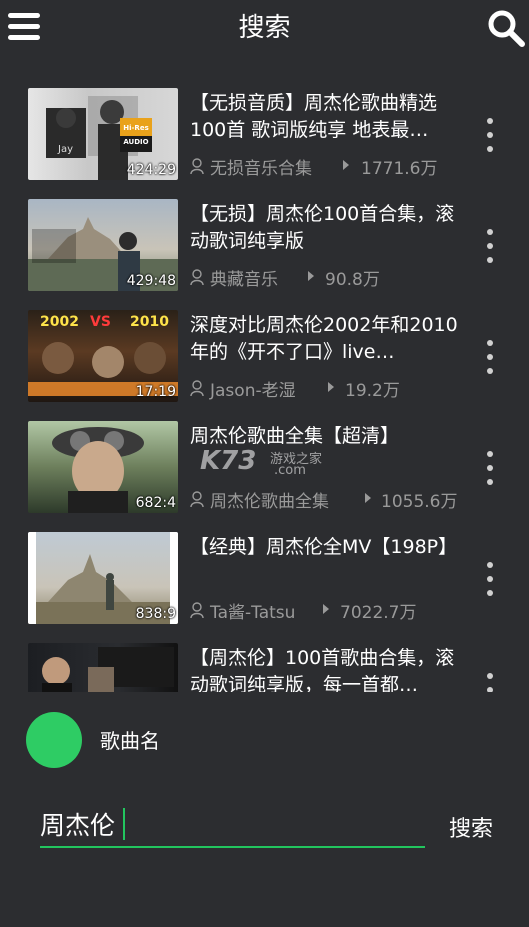 The width and height of the screenshot is (529, 927). I want to click on site-watermark: K73 游戏之家 .com, so click(270, 464).